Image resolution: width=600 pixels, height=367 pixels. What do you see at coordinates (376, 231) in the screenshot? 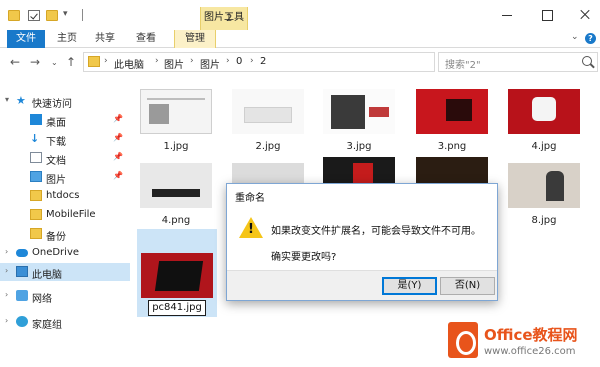
I see `dialog-message: 如果改变文件扩展名，可能会导致文件不可用。` at bounding box center [376, 231].